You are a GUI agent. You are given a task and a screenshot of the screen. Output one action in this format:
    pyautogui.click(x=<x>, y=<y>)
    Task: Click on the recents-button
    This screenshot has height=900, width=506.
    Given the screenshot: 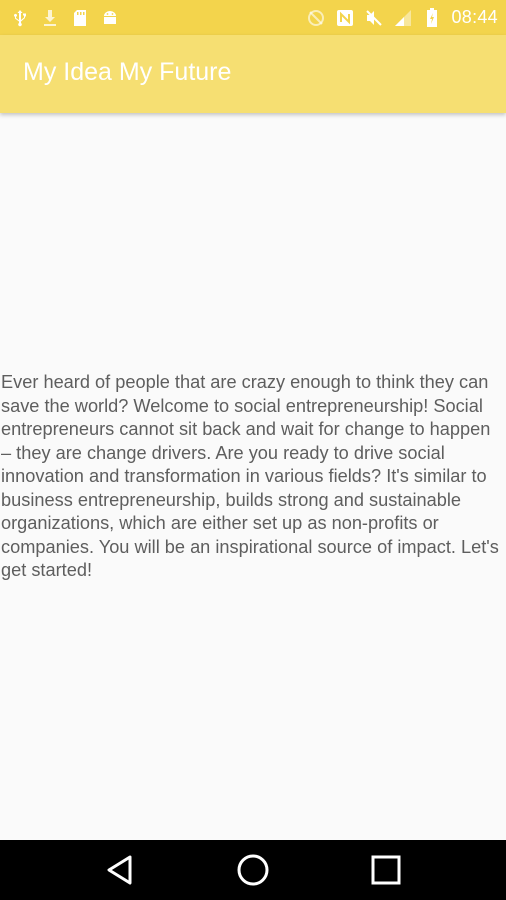 What is the action you would take?
    pyautogui.click(x=386, y=870)
    